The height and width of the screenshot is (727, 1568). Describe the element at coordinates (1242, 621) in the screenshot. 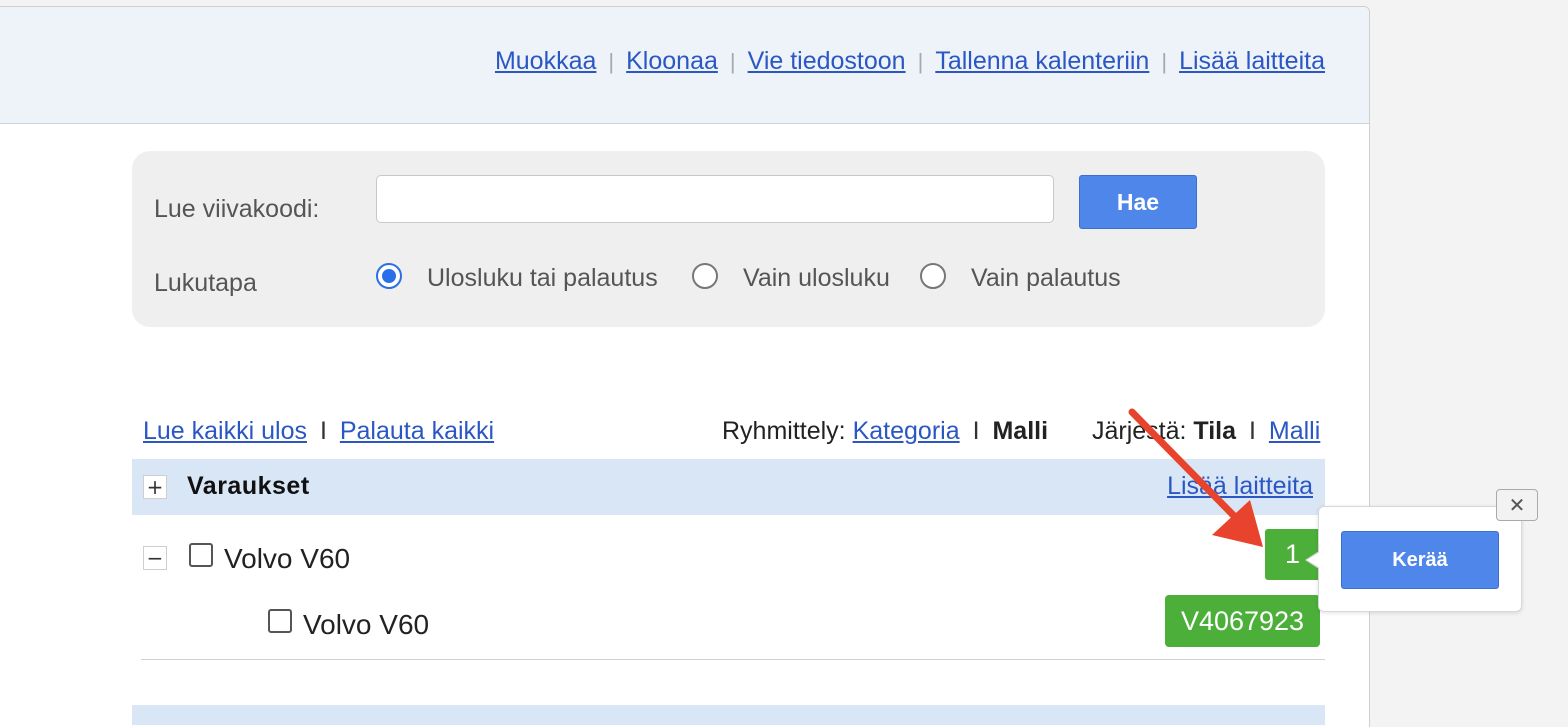

I see `item-code-badge: V4067923` at that location.